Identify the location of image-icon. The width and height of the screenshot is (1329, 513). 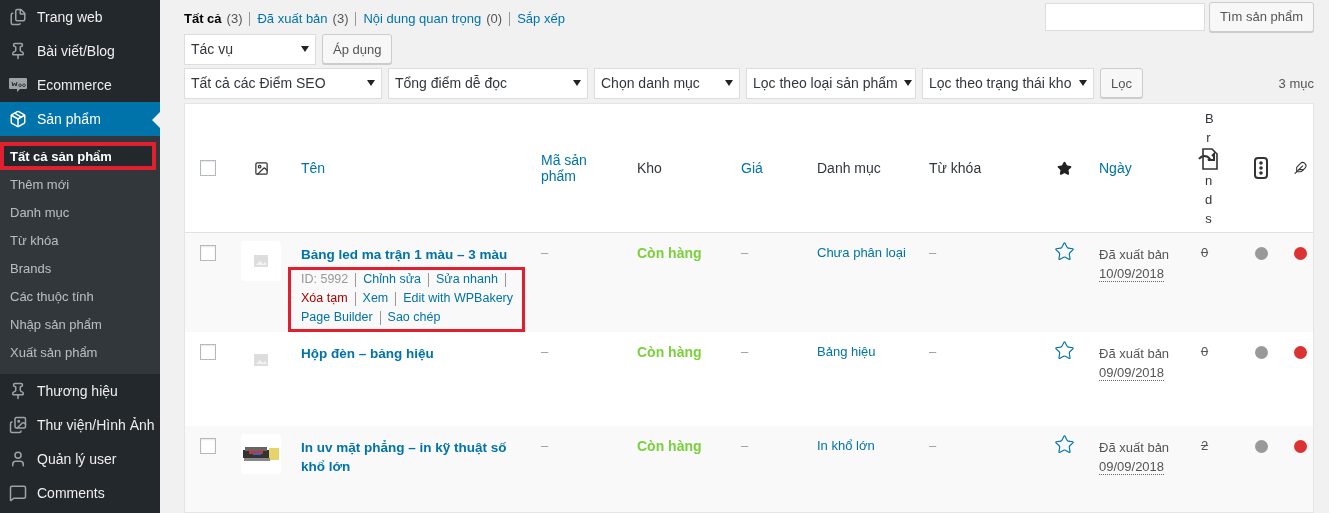
(261, 168).